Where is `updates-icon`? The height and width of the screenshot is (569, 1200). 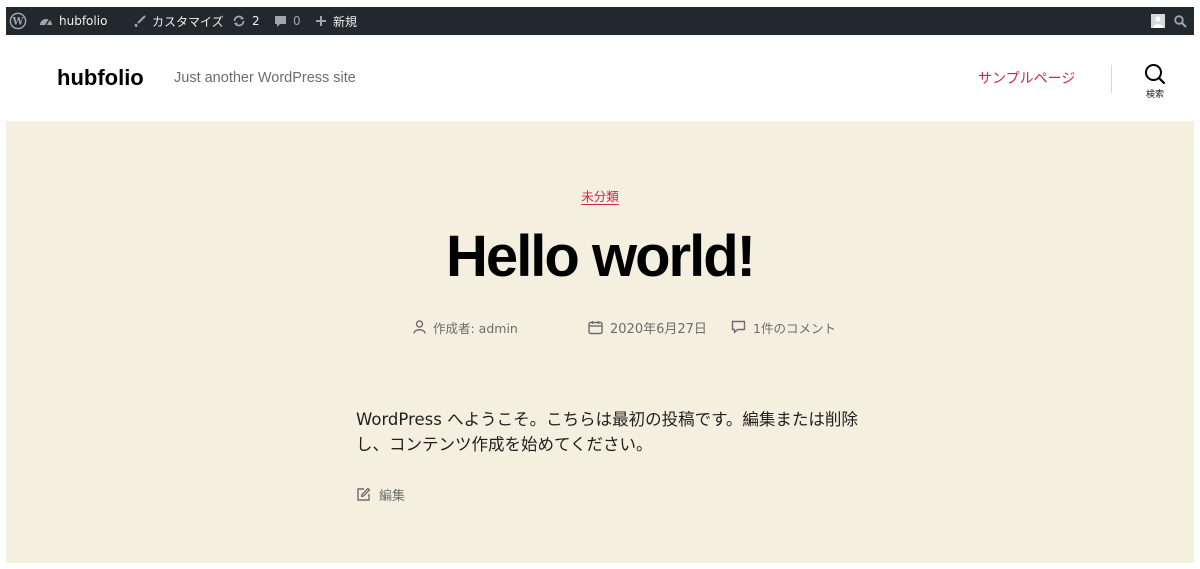 updates-icon is located at coordinates (239, 21).